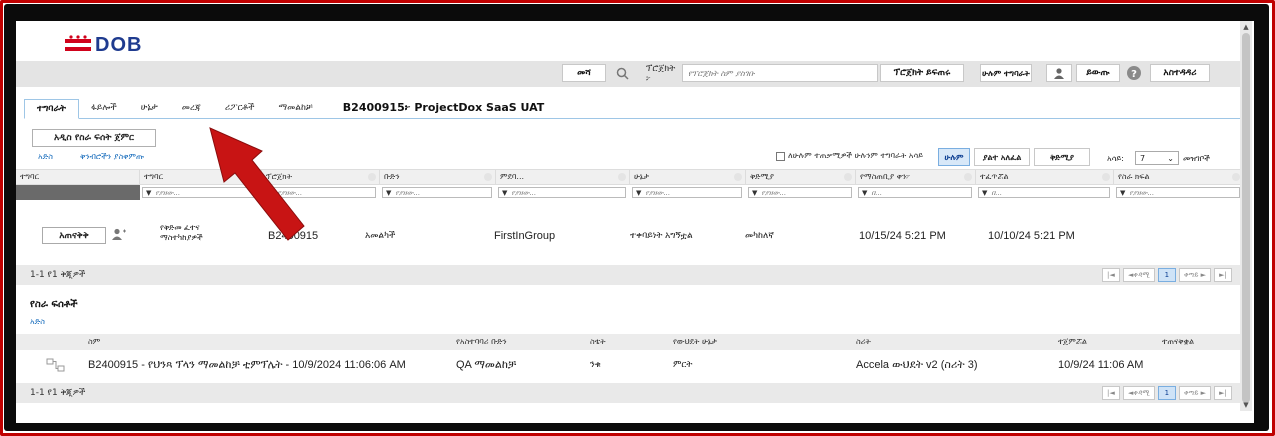 The height and width of the screenshot is (436, 1275). Describe the element at coordinates (1059, 73) in the screenshot. I see `user-icon` at that location.